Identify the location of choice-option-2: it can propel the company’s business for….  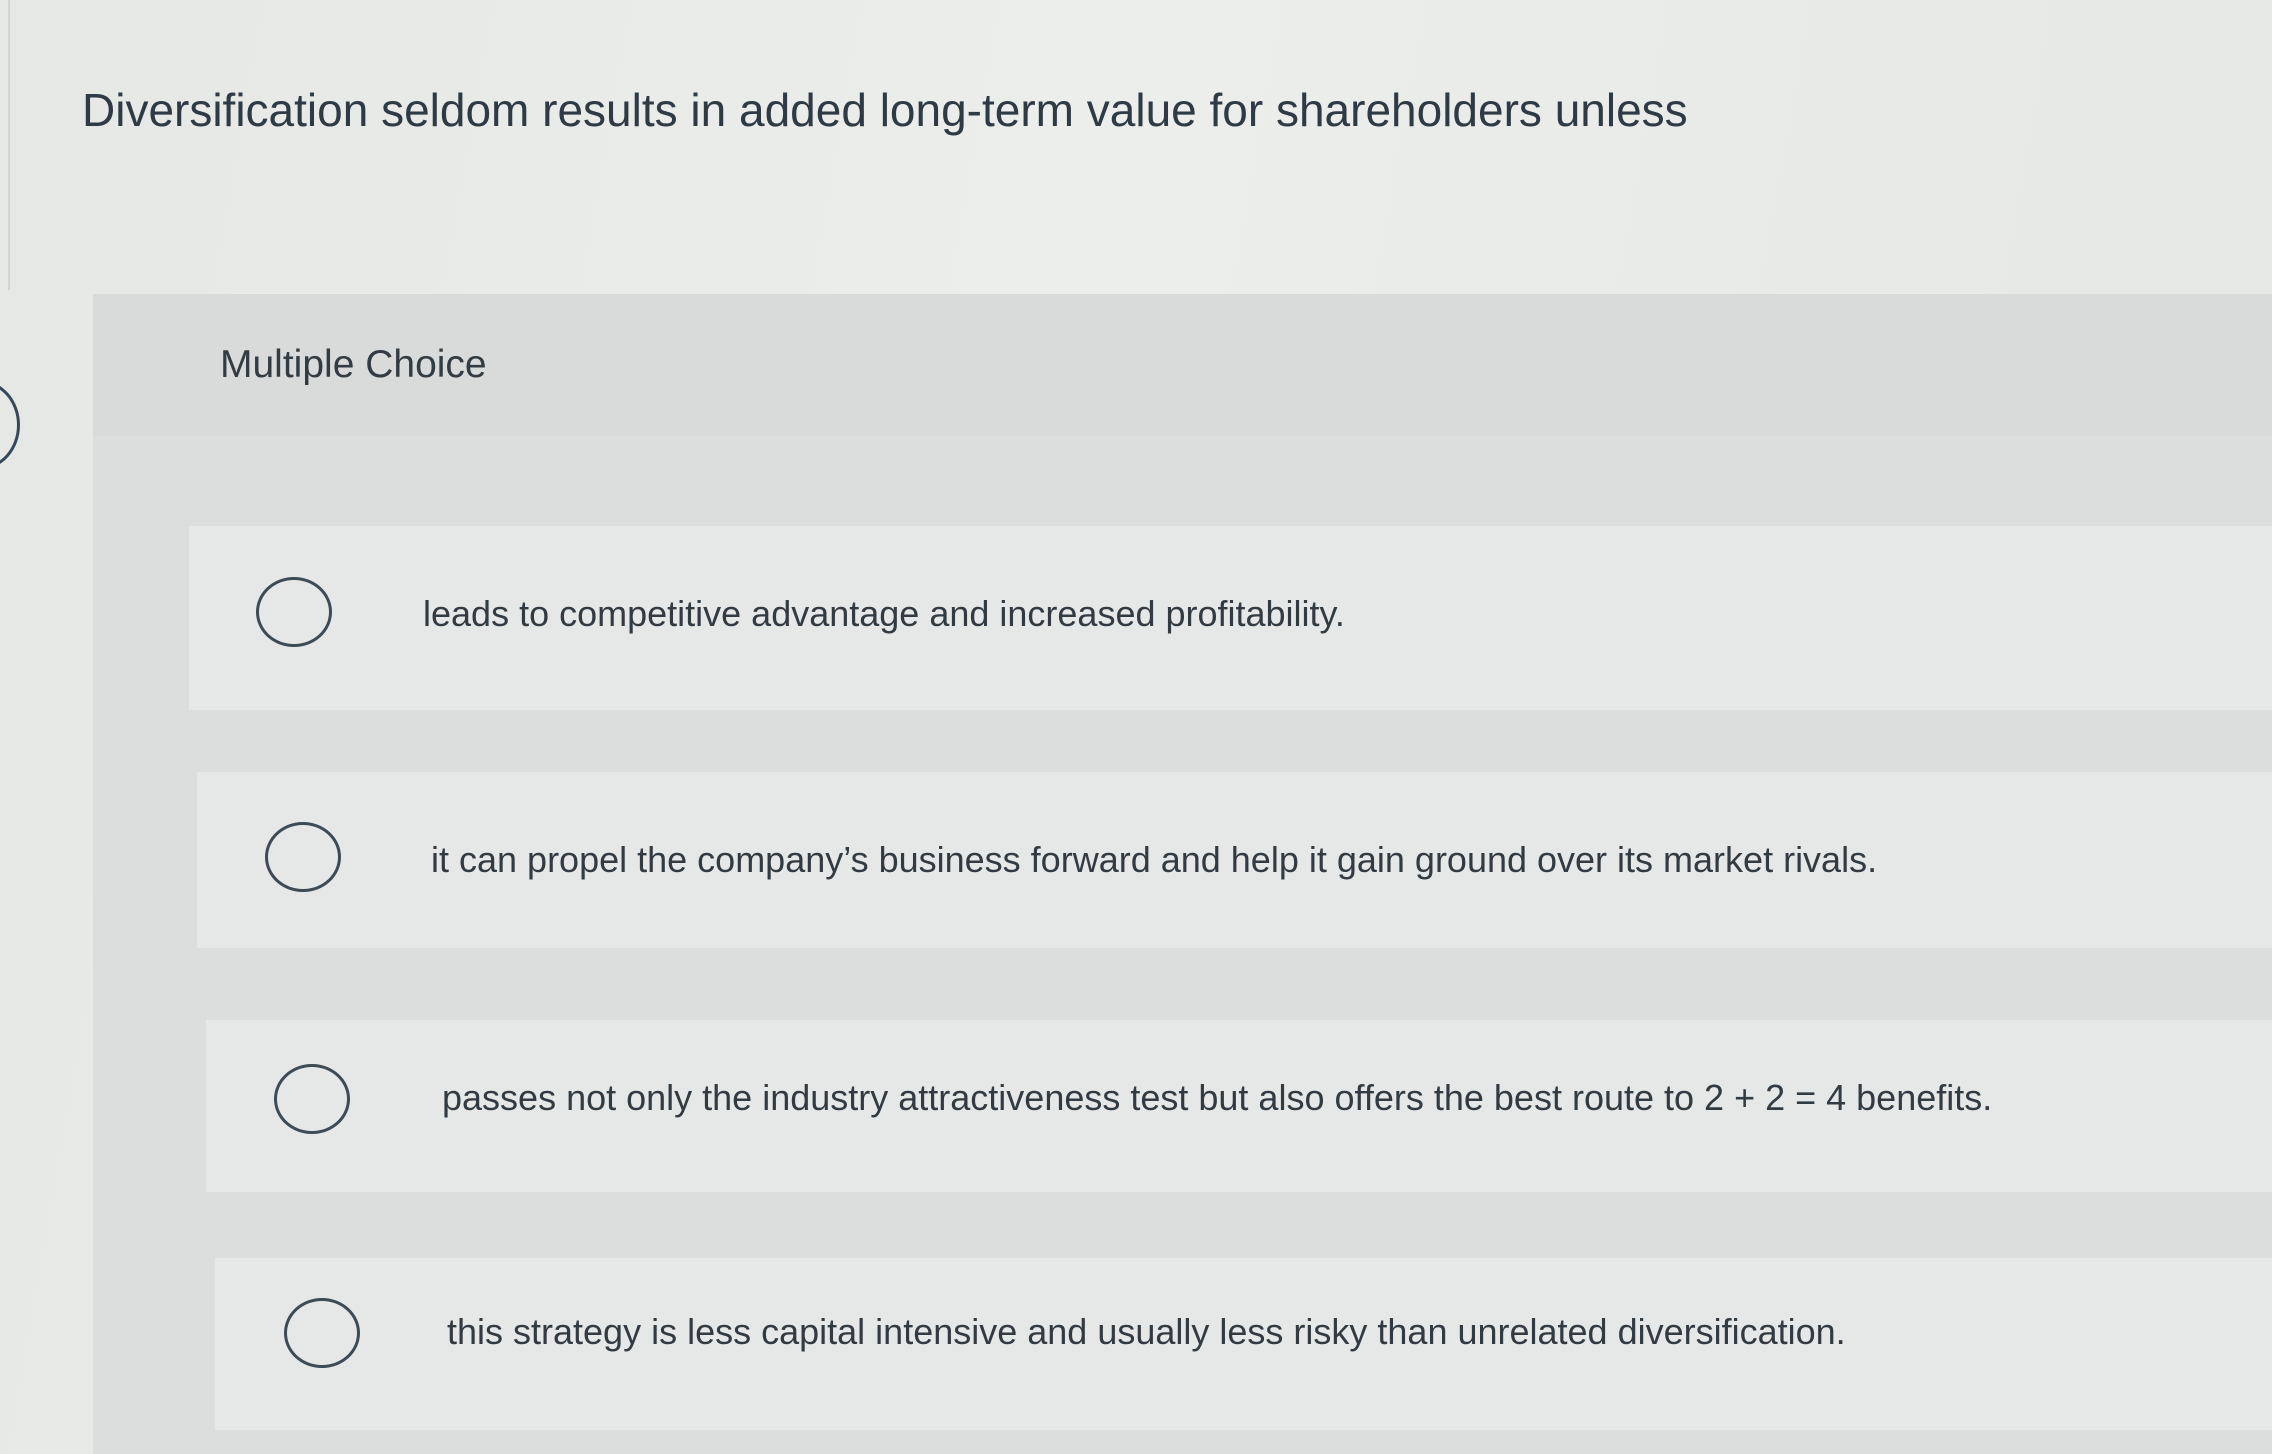
(1234, 860).